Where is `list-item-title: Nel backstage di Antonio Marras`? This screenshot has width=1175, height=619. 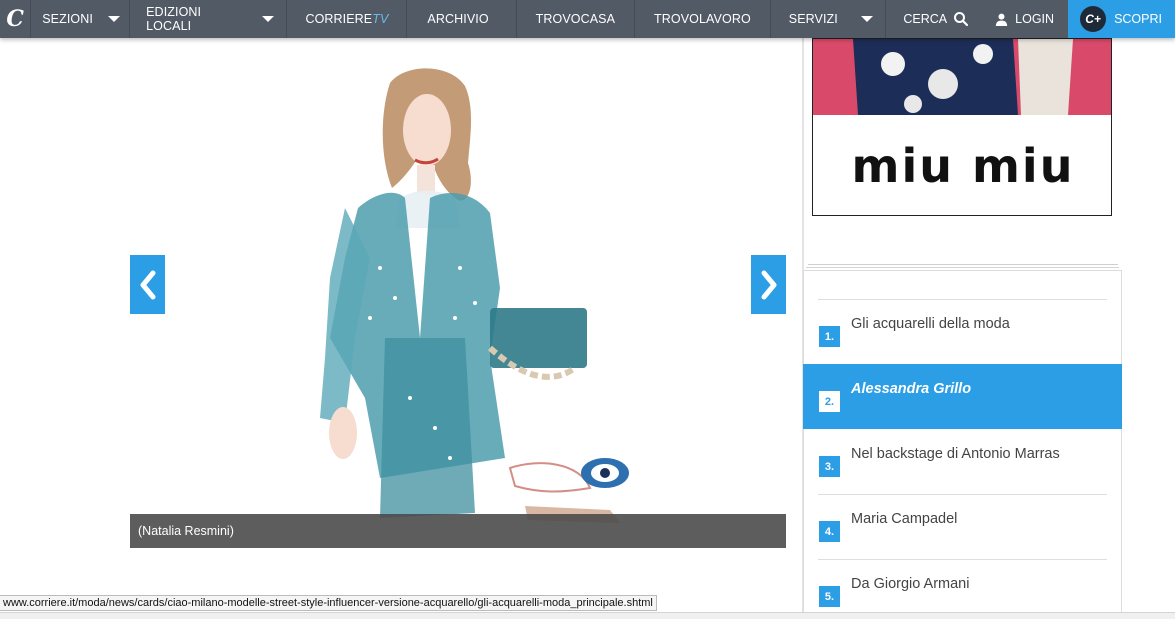
list-item-title: Nel backstage di Antonio Marras is located at coordinates (955, 454).